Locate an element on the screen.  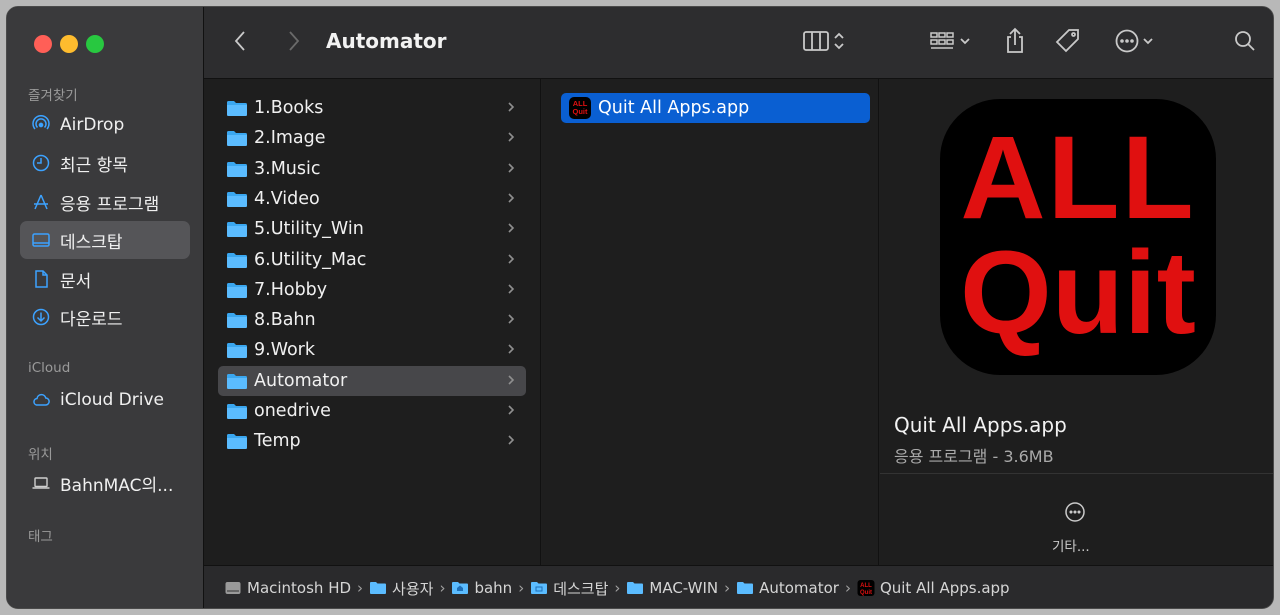
list-item: 1.Books is located at coordinates (372, 108).